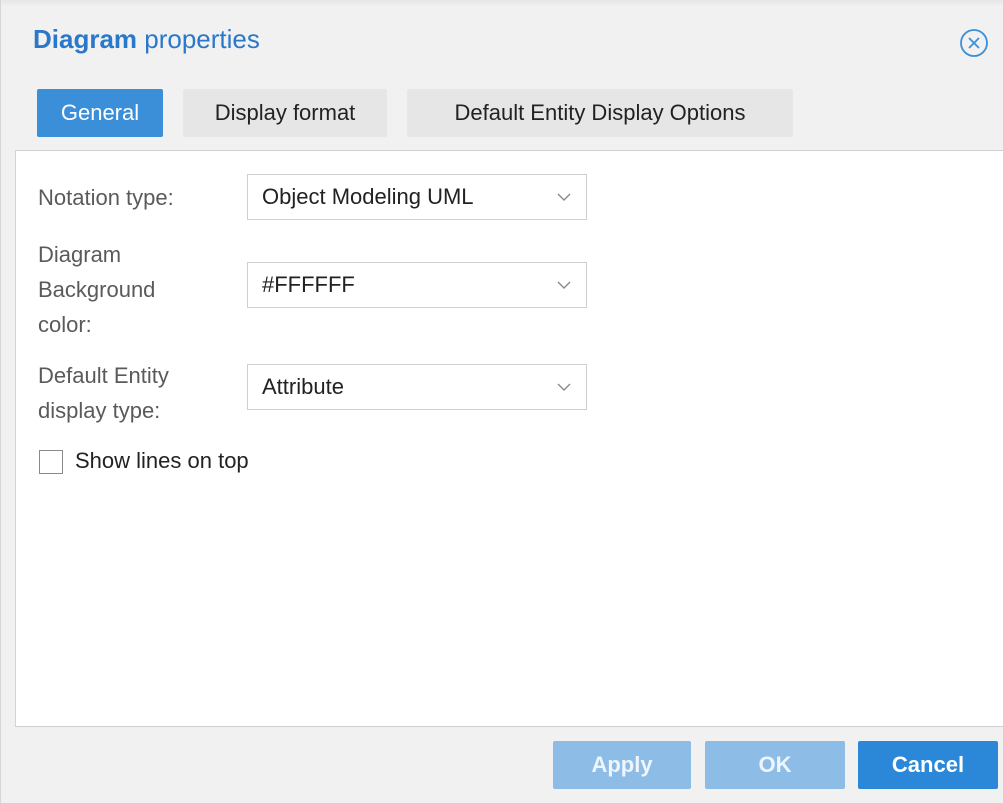 The height and width of the screenshot is (803, 1003). What do you see at coordinates (368, 196) in the screenshot?
I see `notation-type-value: Object Modeling UML` at bounding box center [368, 196].